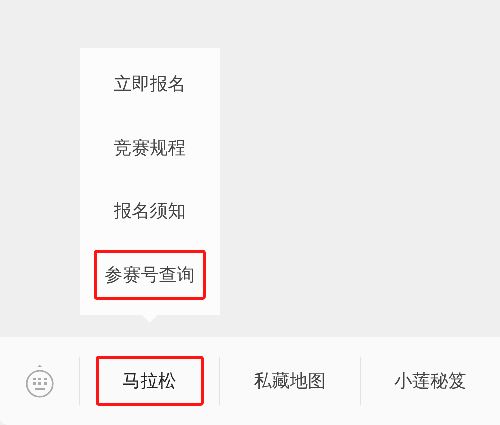  I want to click on menu-bar-item: 马拉松, so click(150, 381).